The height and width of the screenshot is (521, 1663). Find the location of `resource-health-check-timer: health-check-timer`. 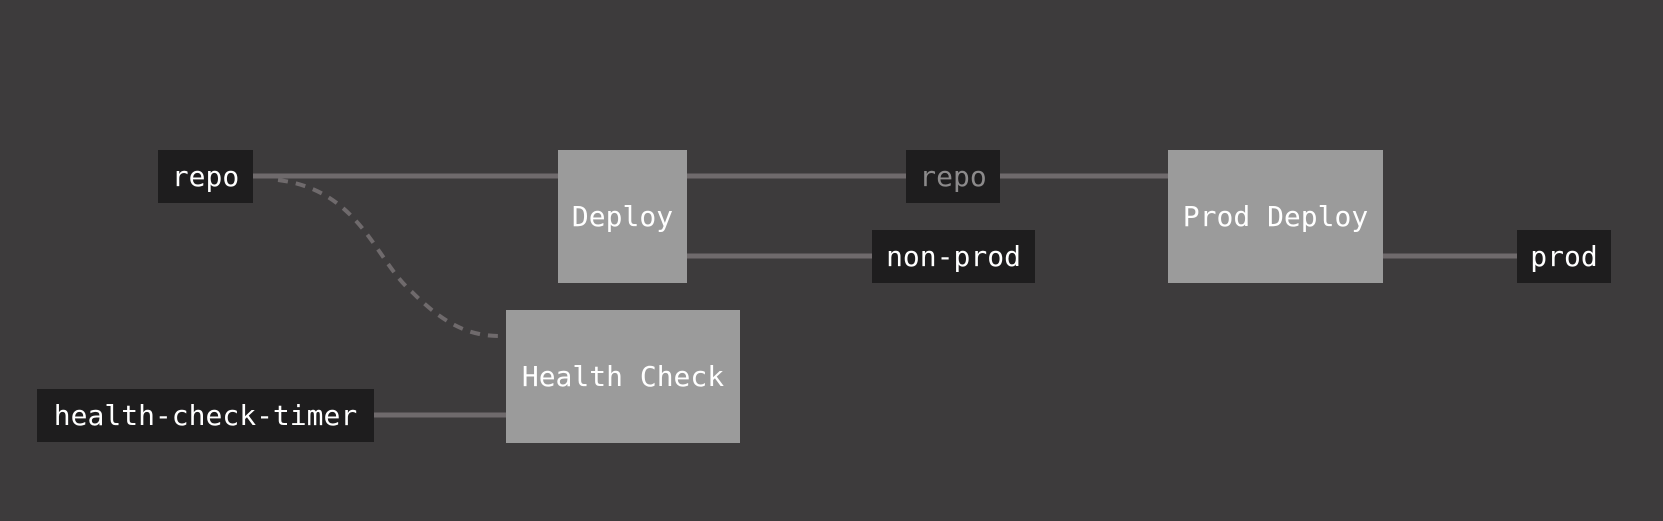

resource-health-check-timer: health-check-timer is located at coordinates (205, 415).